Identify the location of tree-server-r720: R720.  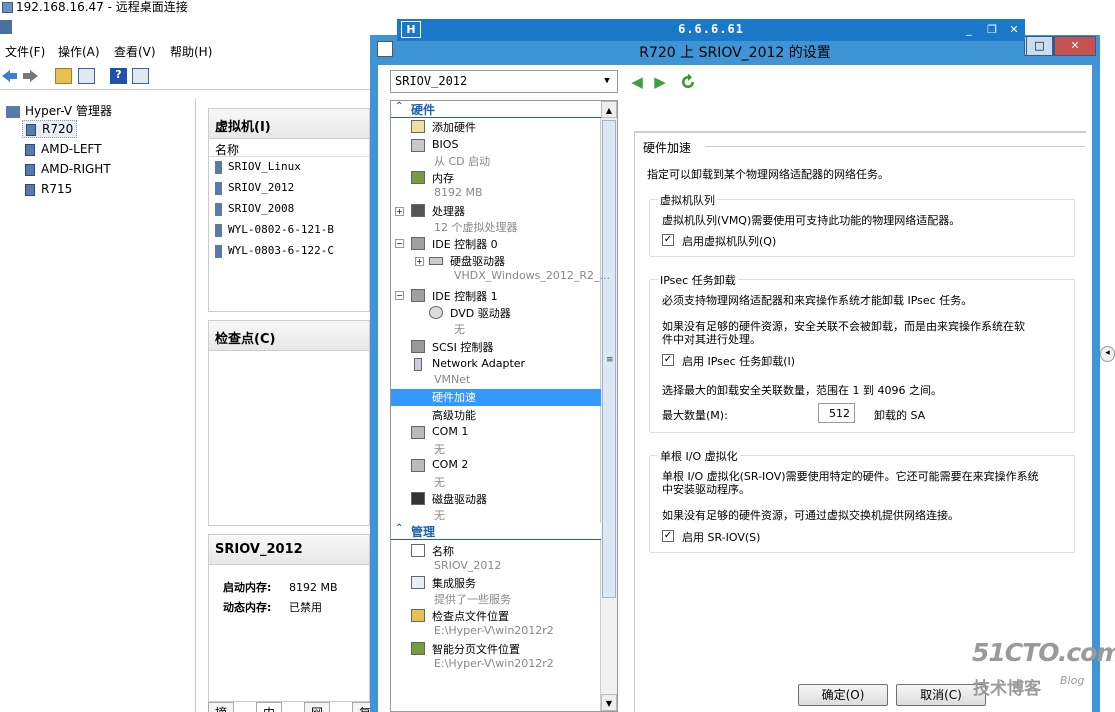
(50, 129).